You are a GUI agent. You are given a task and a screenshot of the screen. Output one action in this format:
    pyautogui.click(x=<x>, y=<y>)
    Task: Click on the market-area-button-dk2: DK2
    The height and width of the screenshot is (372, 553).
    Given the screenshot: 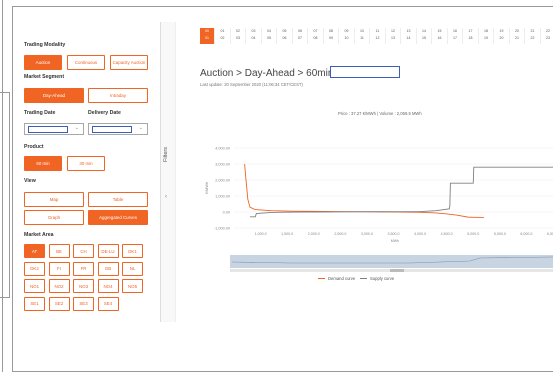 What is the action you would take?
    pyautogui.click(x=34, y=268)
    